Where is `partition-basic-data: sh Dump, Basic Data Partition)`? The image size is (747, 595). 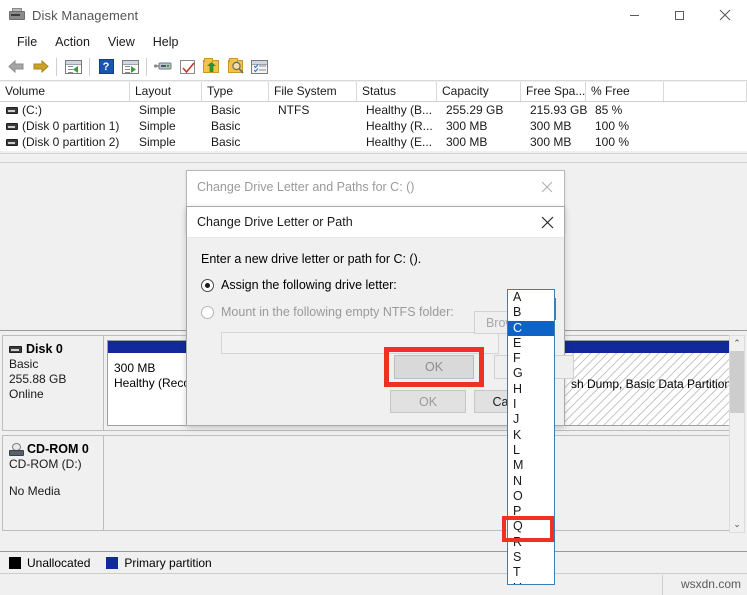
partition-basic-data: sh Dump, Basic Data Partition) is located at coordinates (653, 383).